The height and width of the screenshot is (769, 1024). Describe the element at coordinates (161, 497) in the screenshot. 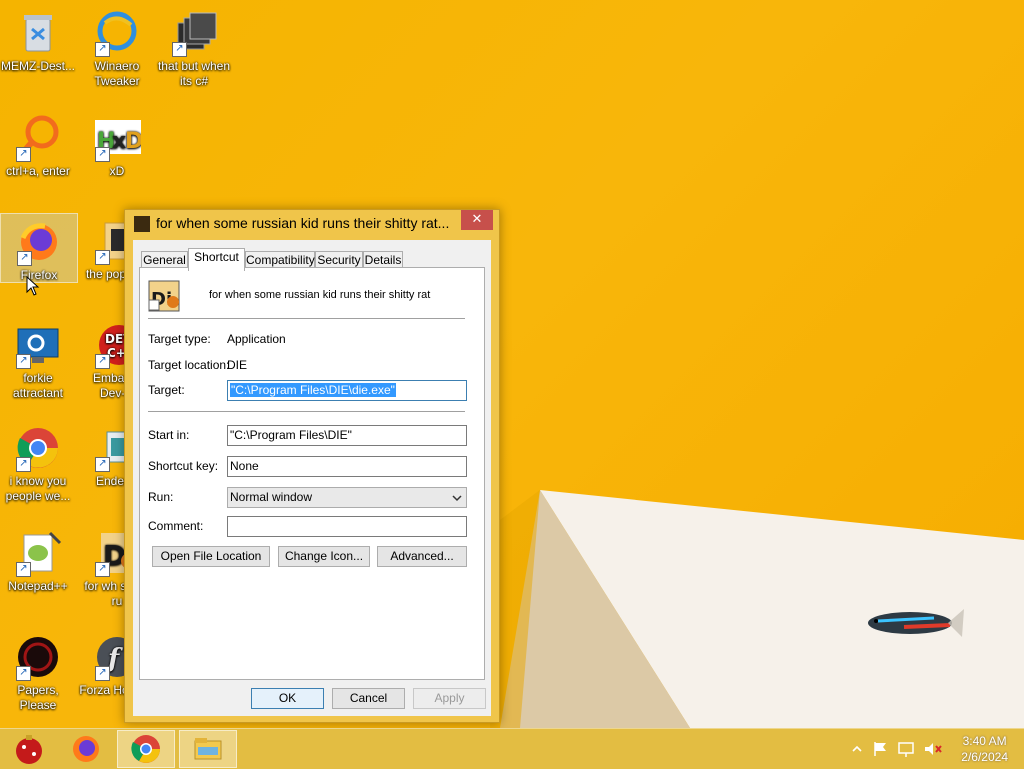

I see `run-label: Run:` at that location.